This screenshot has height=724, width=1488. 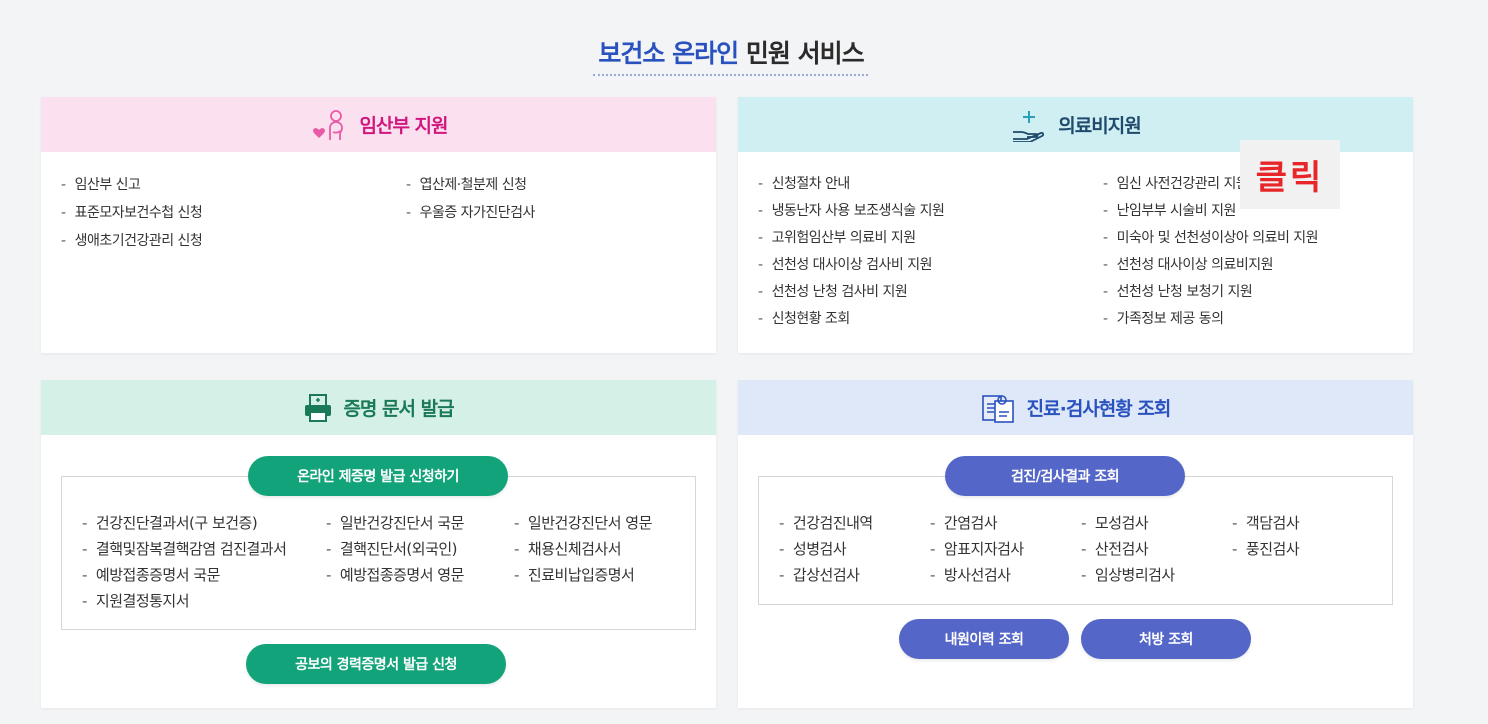 What do you see at coordinates (977, 523) in the screenshot?
I see `link-hepatitis-test: 간염검사` at bounding box center [977, 523].